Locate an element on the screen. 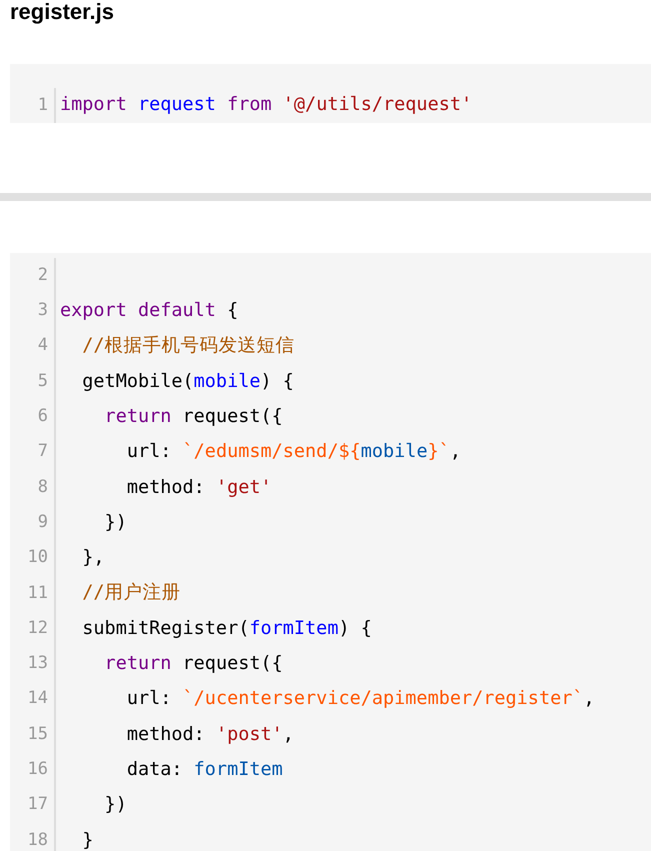 The image size is (651, 851). line-number: 13 is located at coordinates (37, 664).